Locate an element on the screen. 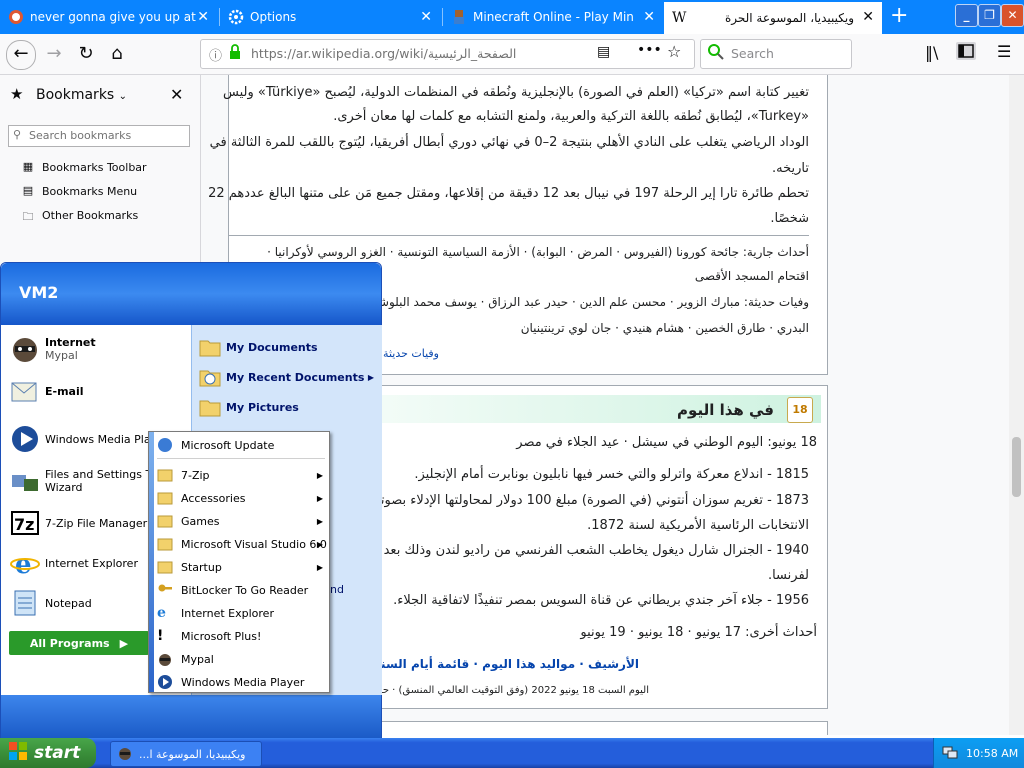  bookmark-item-toolbar: ▦ Bookmarks Toolbar is located at coordinates (83, 167).